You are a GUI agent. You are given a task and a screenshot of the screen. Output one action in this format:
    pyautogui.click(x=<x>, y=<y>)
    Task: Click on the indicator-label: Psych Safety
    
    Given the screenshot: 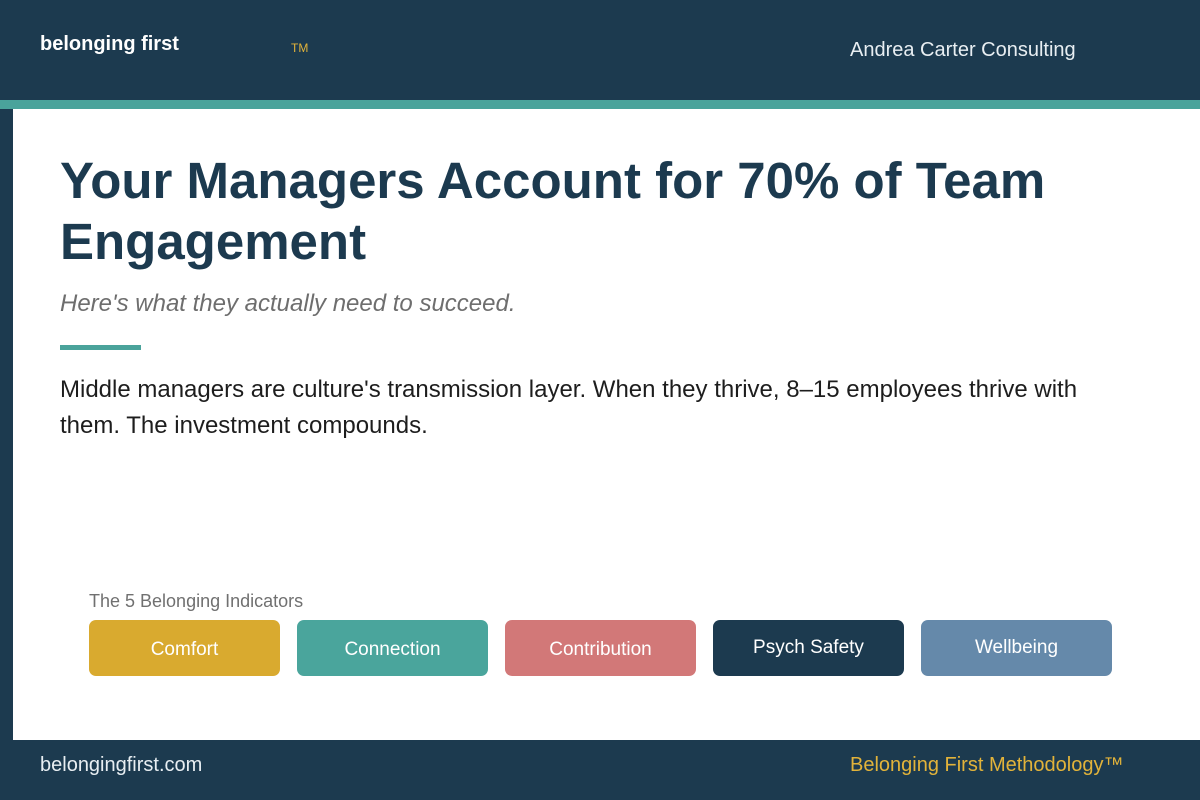 What is the action you would take?
    pyautogui.click(x=808, y=647)
    